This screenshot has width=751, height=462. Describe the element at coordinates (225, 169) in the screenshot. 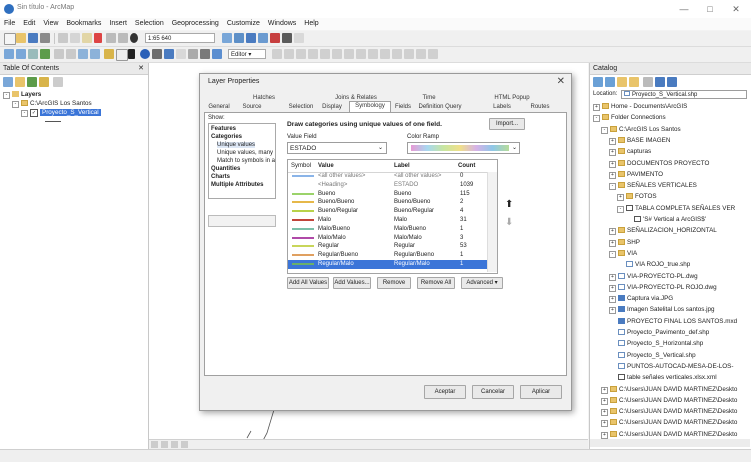

I see `show-item-quantities: Quantities` at that location.